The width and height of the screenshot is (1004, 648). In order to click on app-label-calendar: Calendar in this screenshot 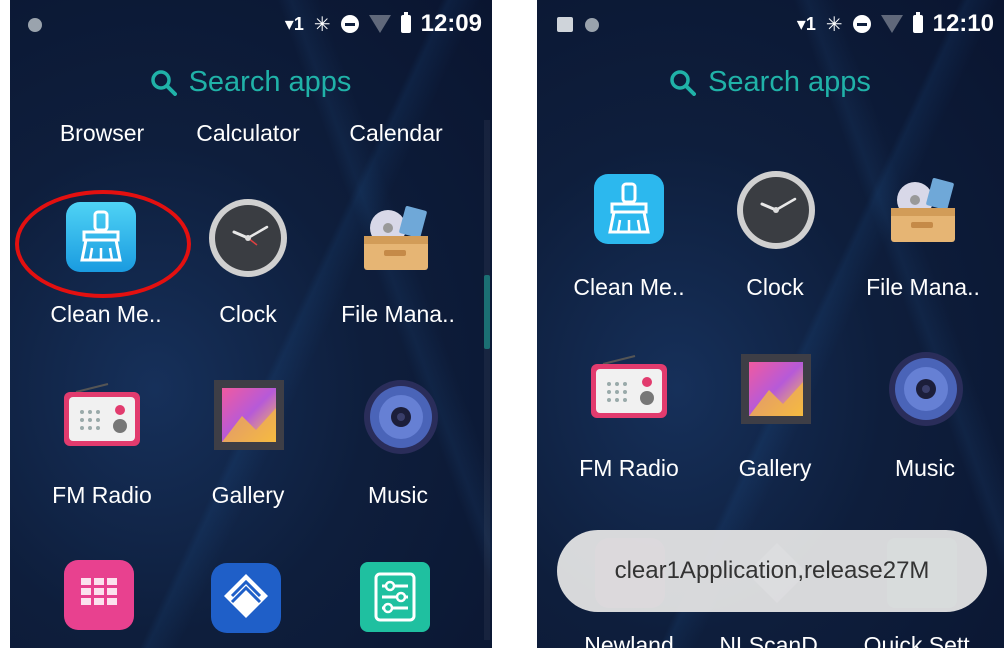, I will do `click(396, 133)`.